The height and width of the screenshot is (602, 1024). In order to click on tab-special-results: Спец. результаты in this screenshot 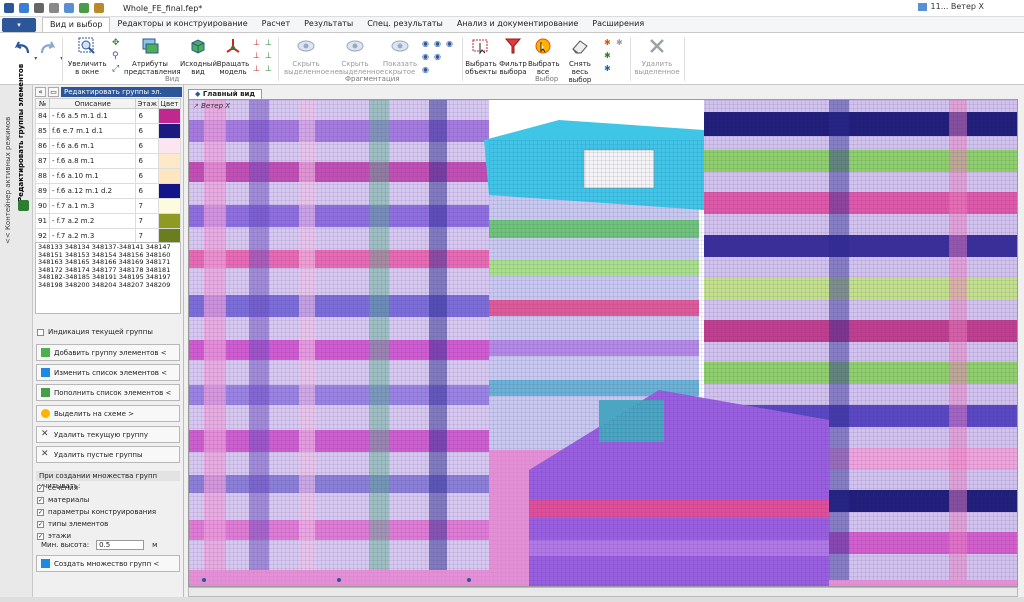, I will do `click(405, 24)`.